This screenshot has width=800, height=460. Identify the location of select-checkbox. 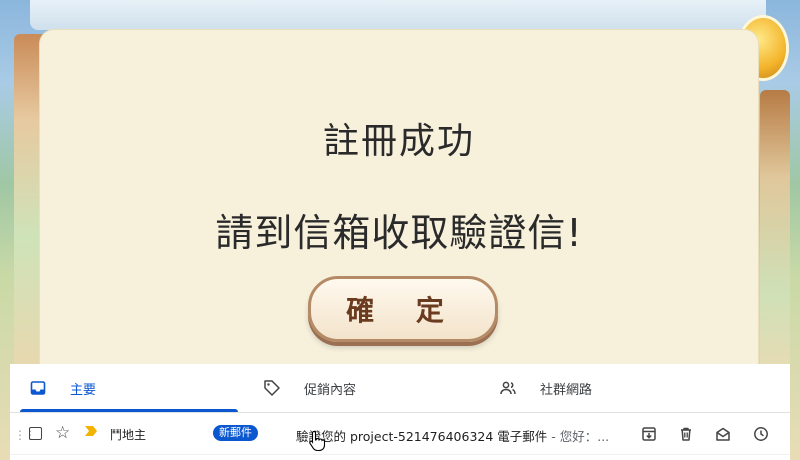
(35, 433).